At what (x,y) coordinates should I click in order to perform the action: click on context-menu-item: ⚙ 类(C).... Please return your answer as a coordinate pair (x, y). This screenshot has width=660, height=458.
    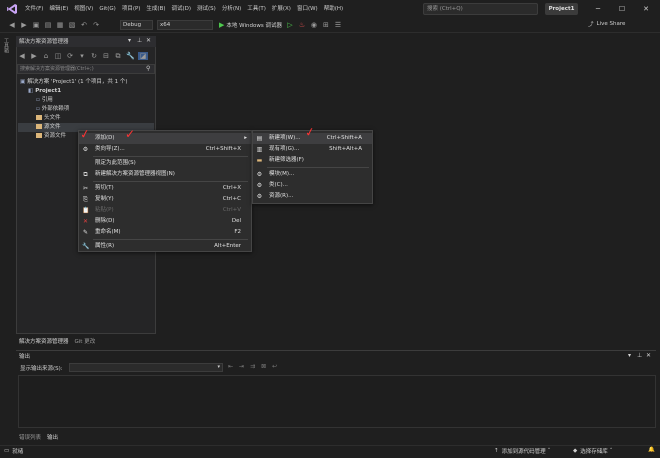
    Looking at the image, I should click on (312, 185).